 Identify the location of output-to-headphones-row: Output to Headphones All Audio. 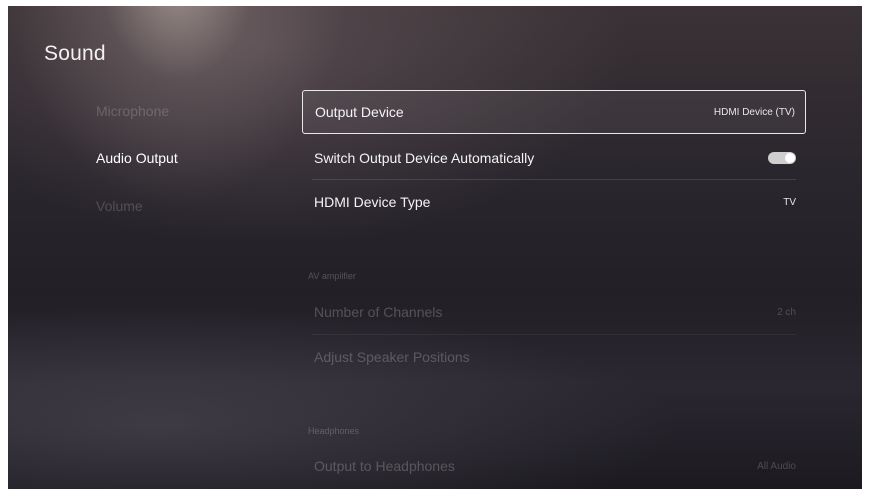
(554, 466).